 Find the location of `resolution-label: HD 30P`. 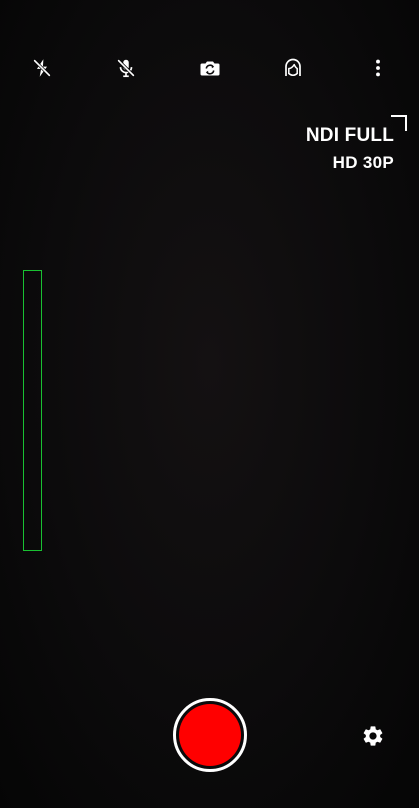

resolution-label: HD 30P is located at coordinates (363, 162).